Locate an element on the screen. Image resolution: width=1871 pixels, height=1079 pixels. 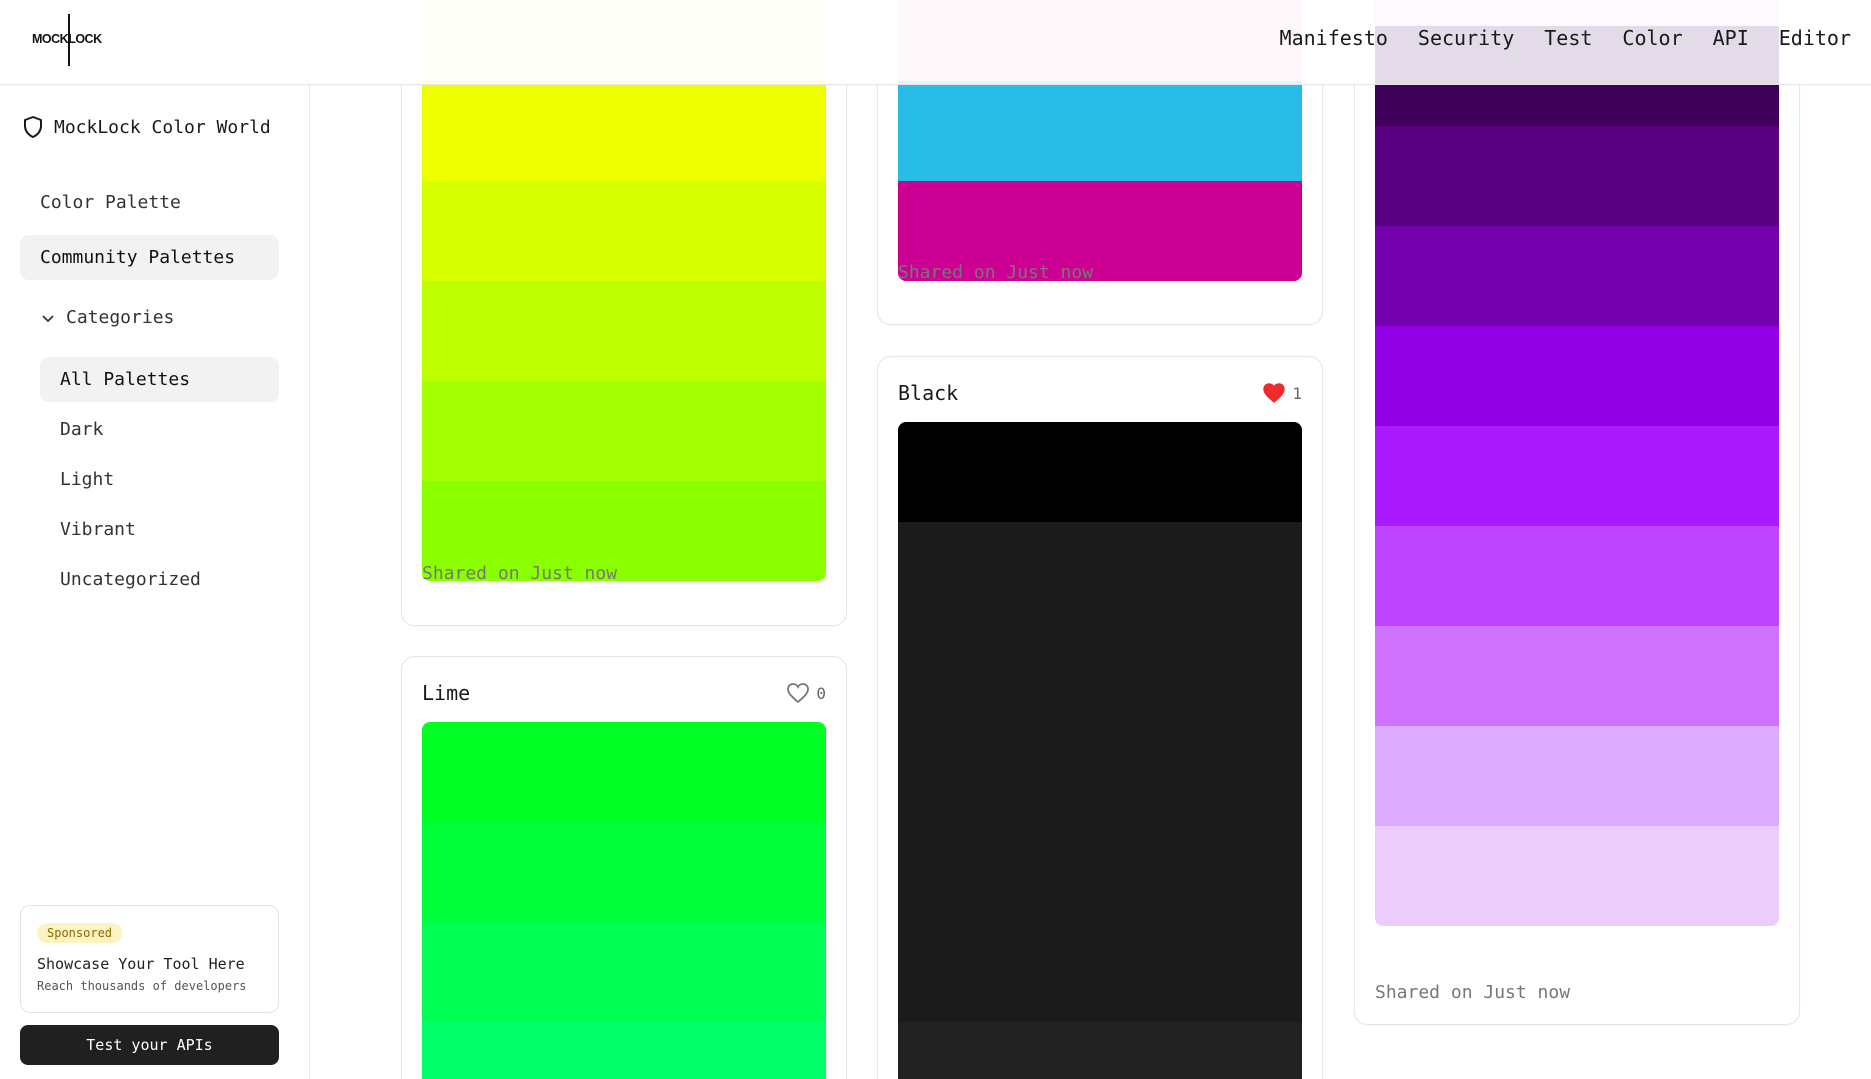
sidebar-item-community-palettes: Community Palettes is located at coordinates (149, 257).